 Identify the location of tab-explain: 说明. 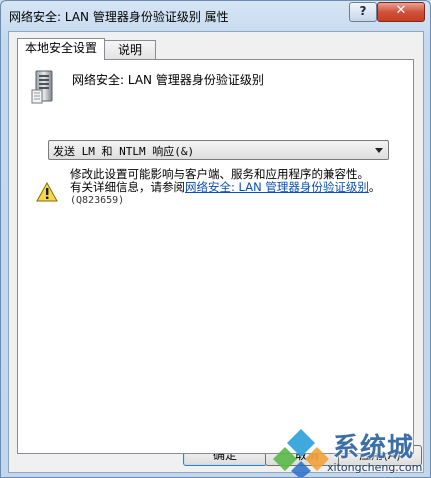
(130, 50).